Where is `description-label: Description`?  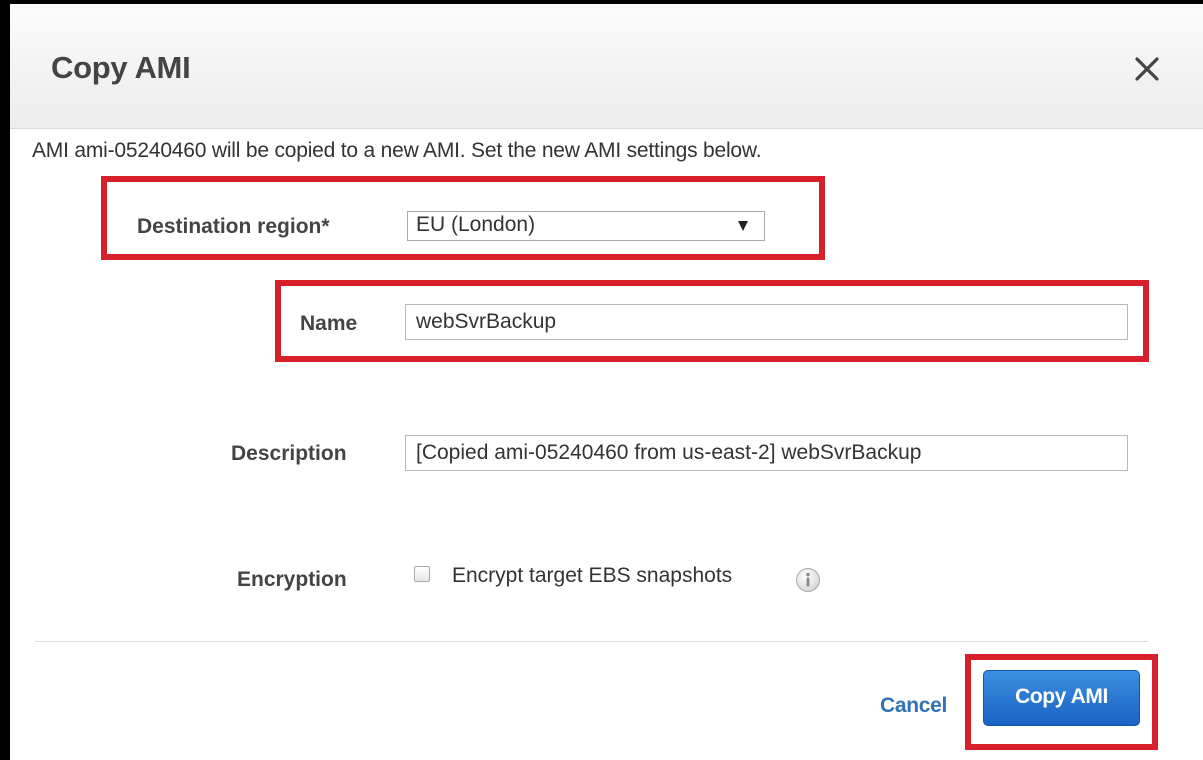
description-label: Description is located at coordinates (289, 453).